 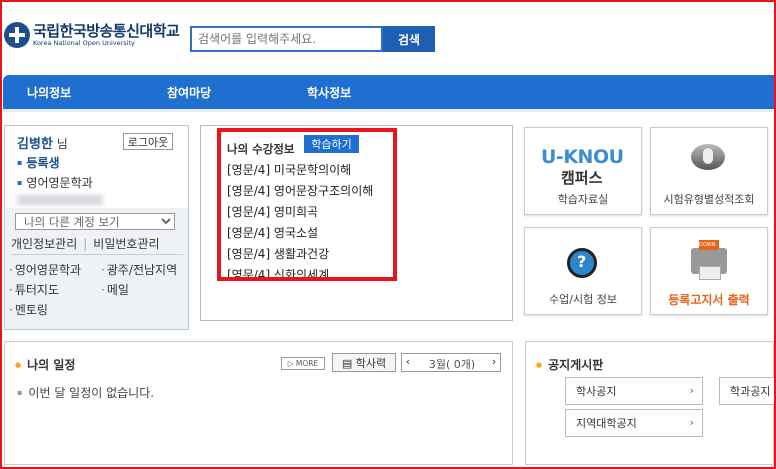 I want to click on user-department: 영어영문학과, so click(x=54, y=182).